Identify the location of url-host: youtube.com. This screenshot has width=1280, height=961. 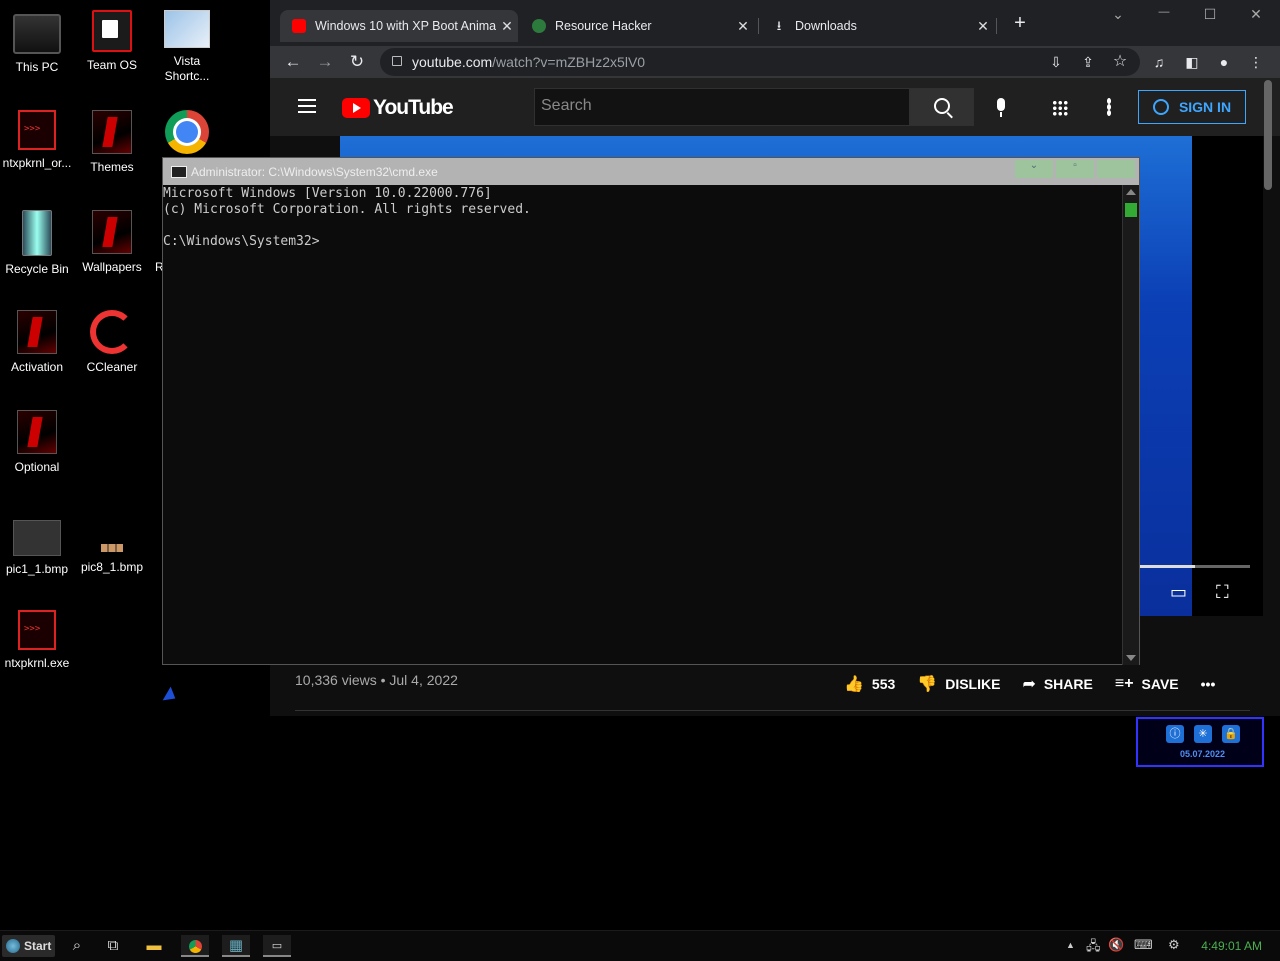
(452, 62).